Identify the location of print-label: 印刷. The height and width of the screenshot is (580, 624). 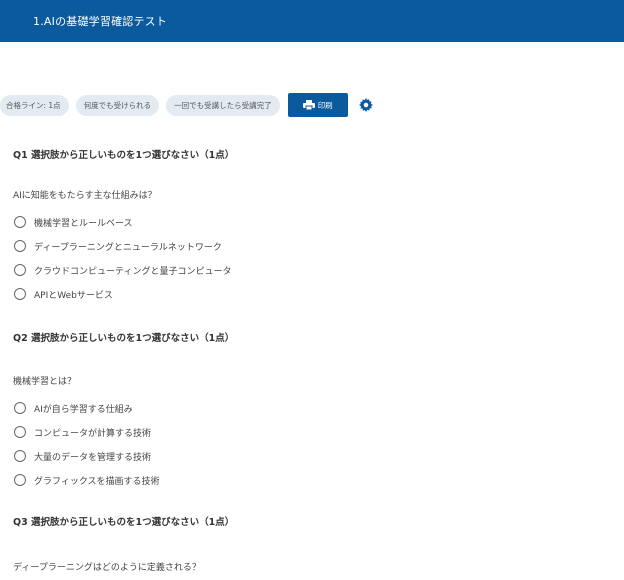
(325, 105).